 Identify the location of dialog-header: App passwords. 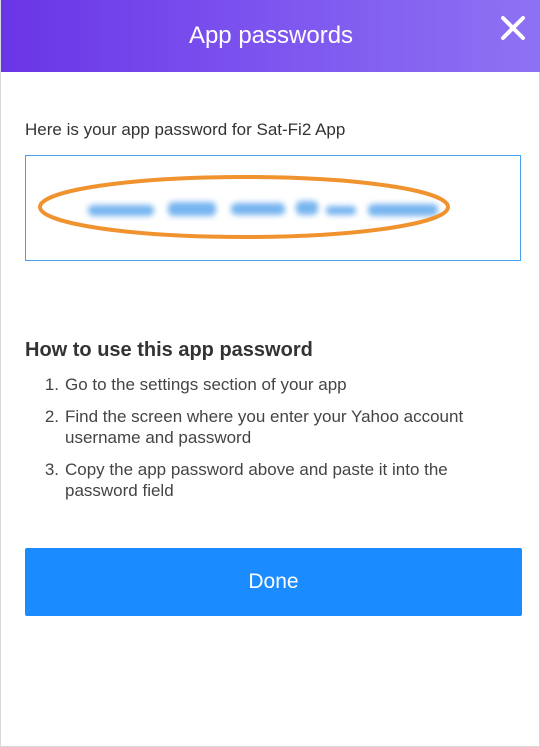
(270, 36).